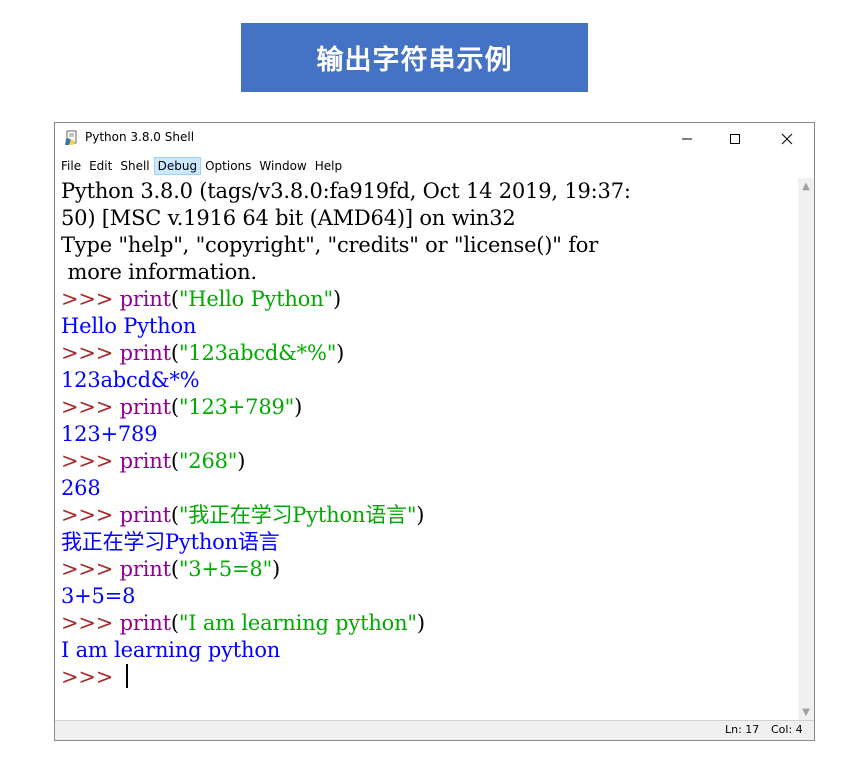 This screenshot has height=773, width=865. What do you see at coordinates (225, 569) in the screenshot?
I see `string-literal: "3+5=8"` at bounding box center [225, 569].